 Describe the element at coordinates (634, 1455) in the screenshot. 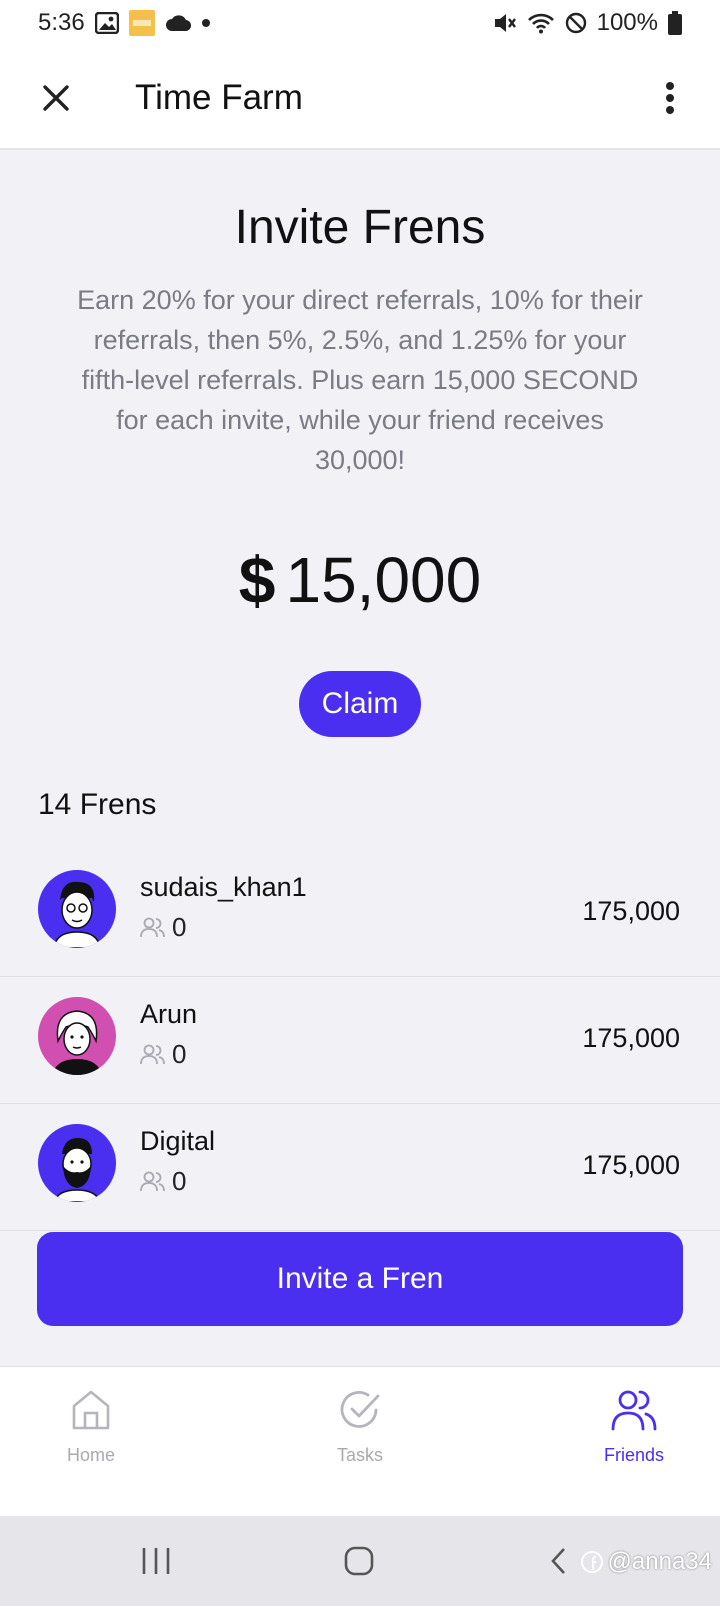

I see `nav-label: Friends` at that location.